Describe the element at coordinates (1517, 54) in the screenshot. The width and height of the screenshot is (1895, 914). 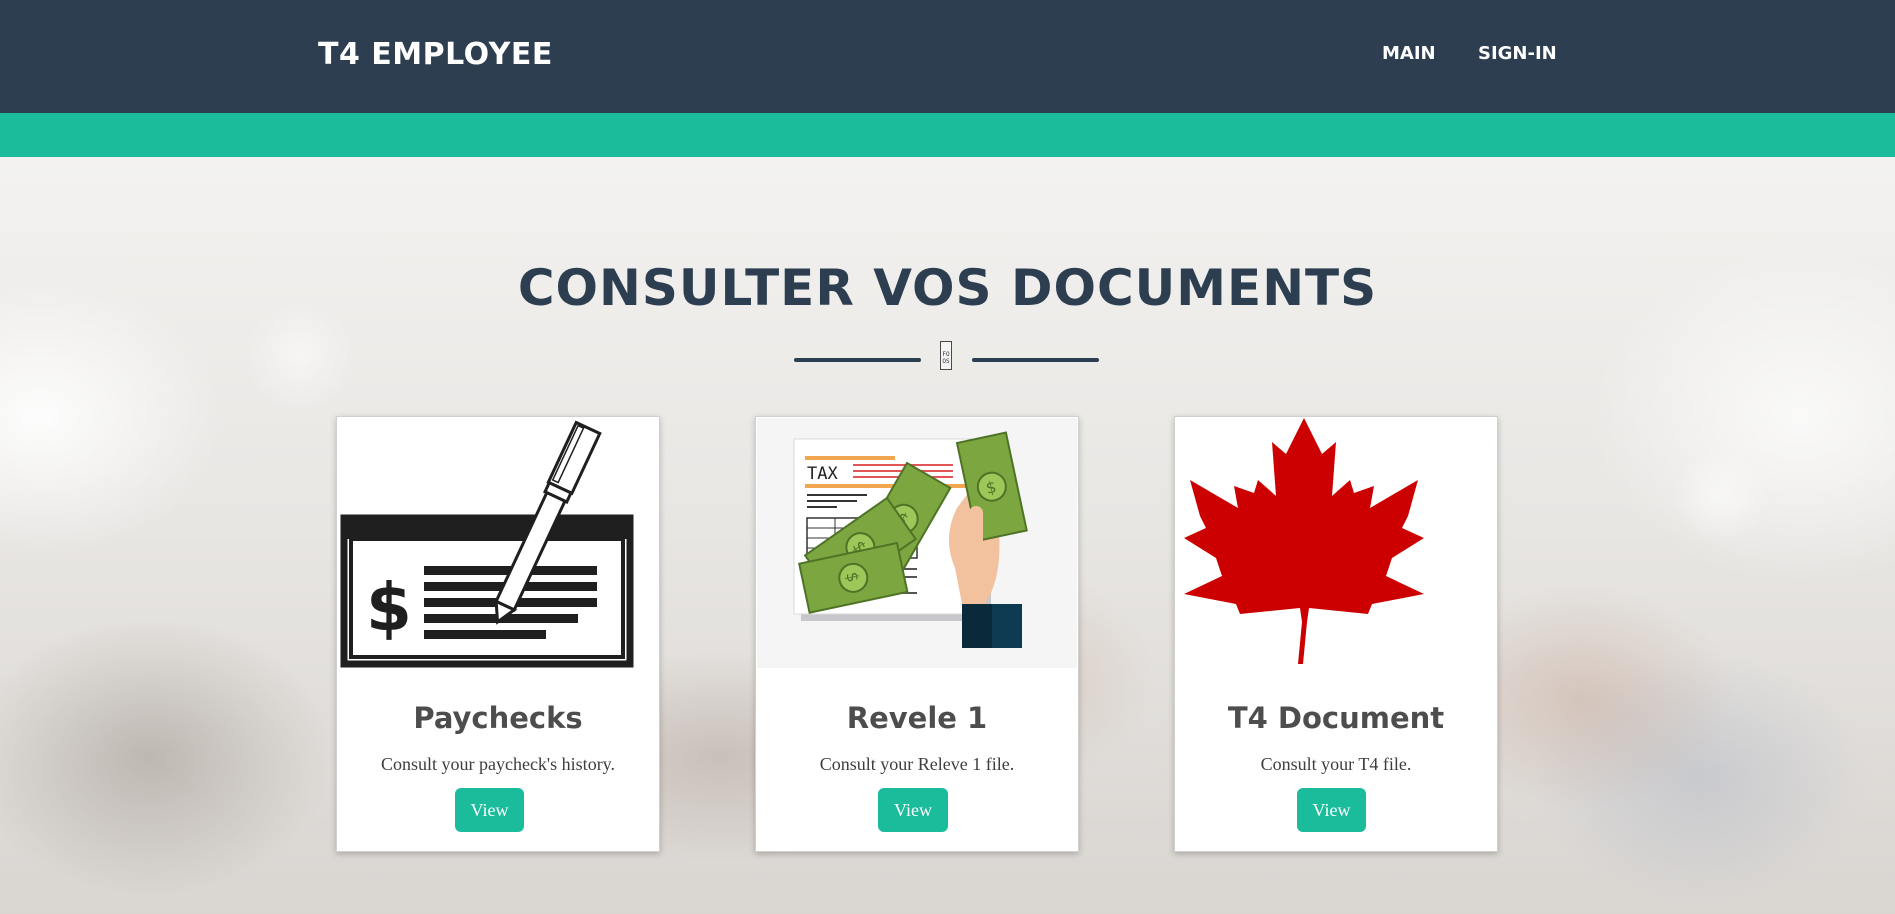
I see `nav-link-sign-in: SIGN-IN` at that location.